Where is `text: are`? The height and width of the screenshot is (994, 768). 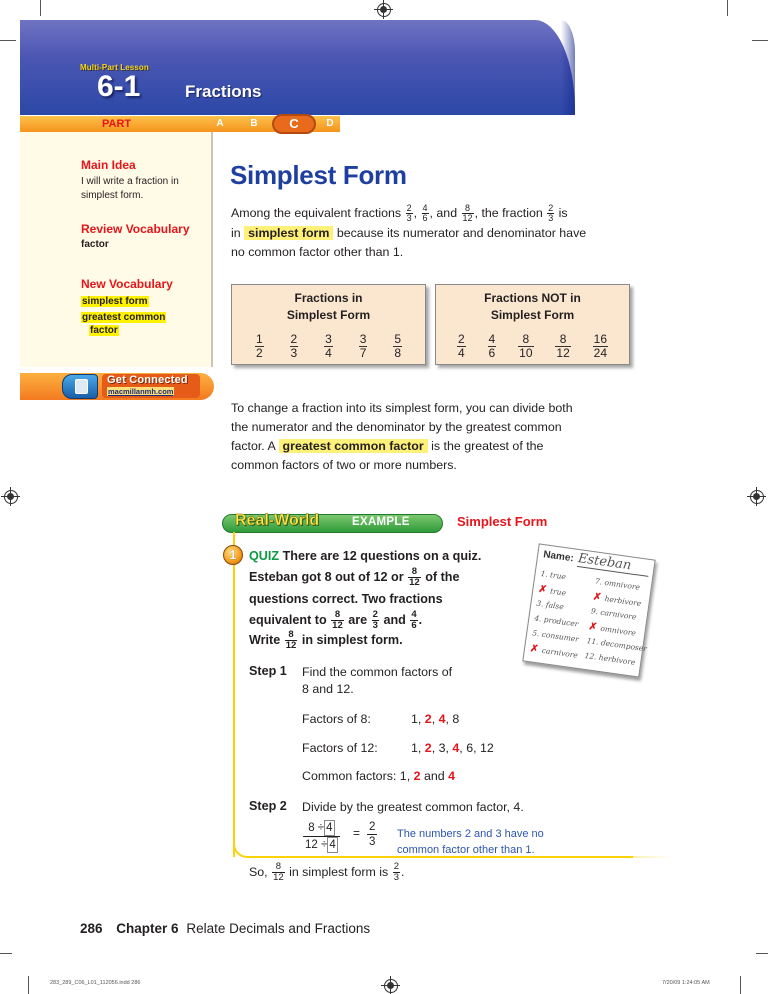
text: are is located at coordinates (358, 620).